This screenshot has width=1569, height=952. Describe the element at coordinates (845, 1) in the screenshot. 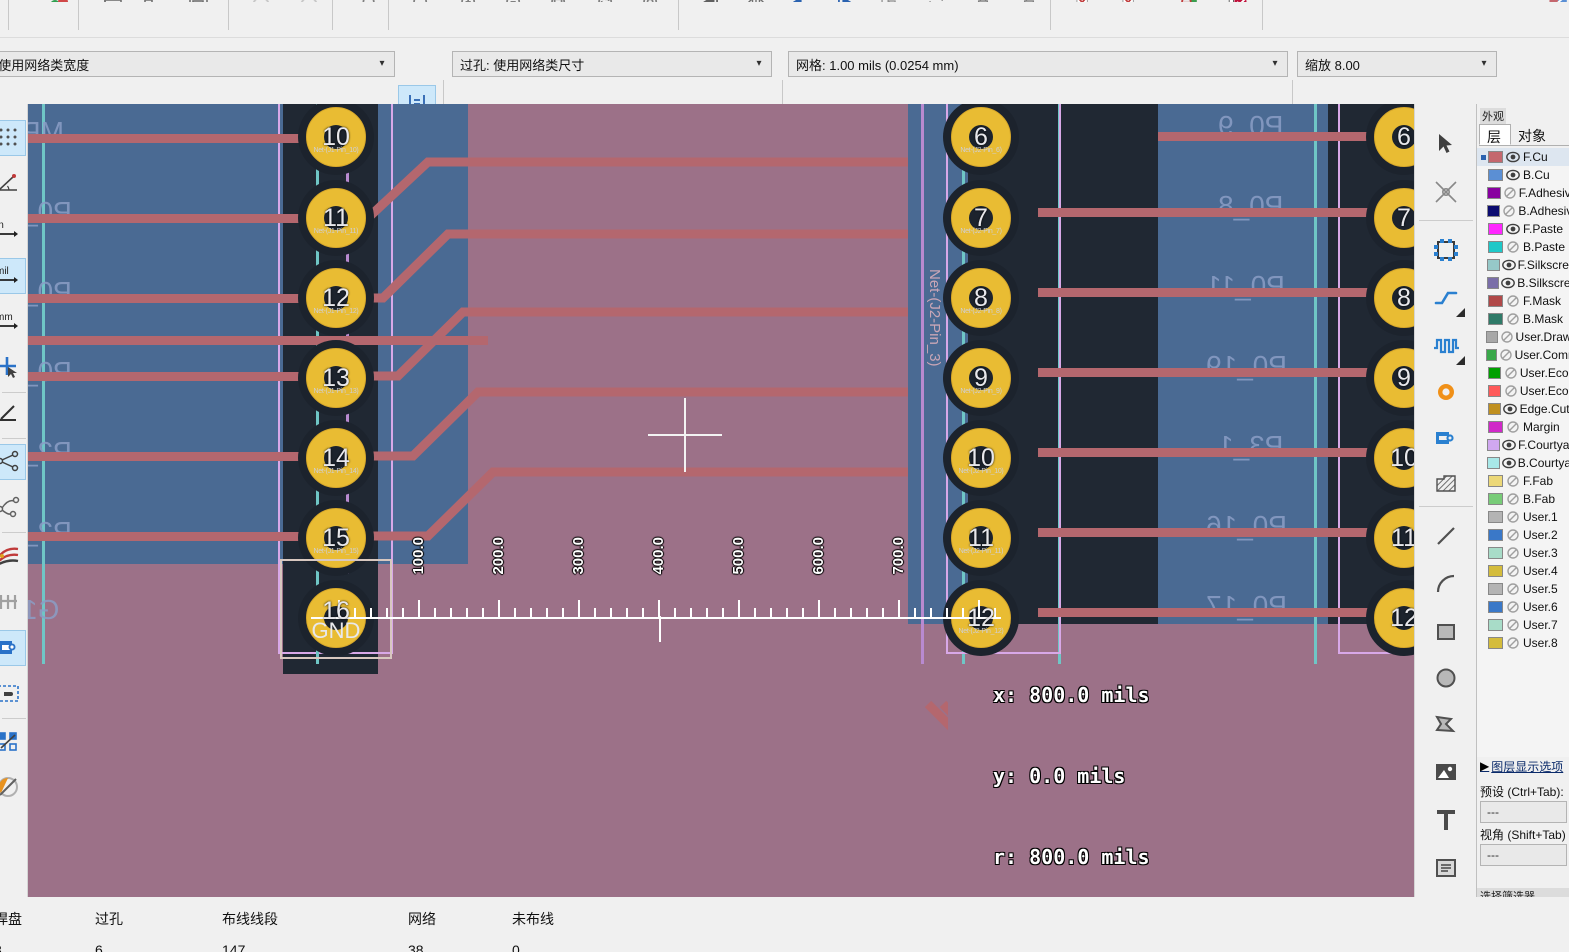

I see `rotate-cw-icon` at that location.